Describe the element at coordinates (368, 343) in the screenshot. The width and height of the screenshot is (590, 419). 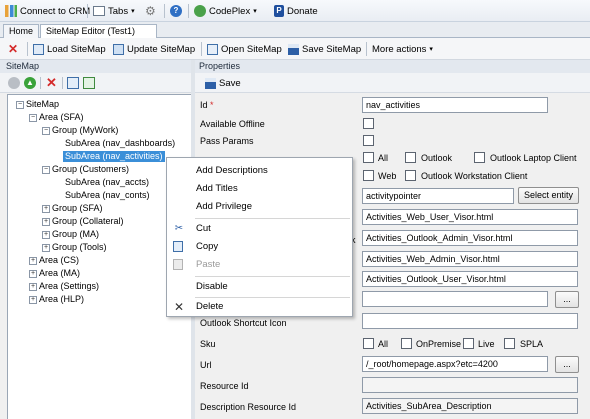
I see `sku-all-checkbox` at that location.